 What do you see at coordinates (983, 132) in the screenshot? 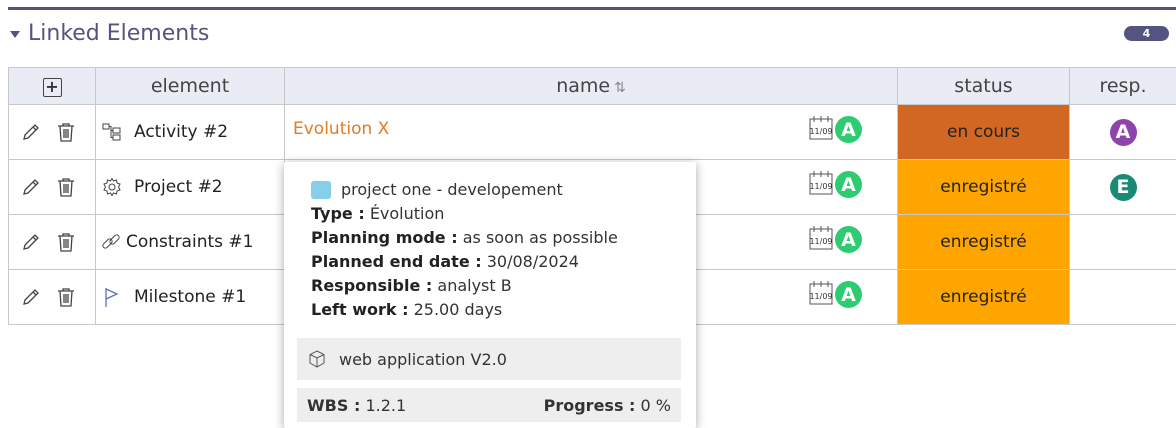
I see `status-badge: en cours` at bounding box center [983, 132].